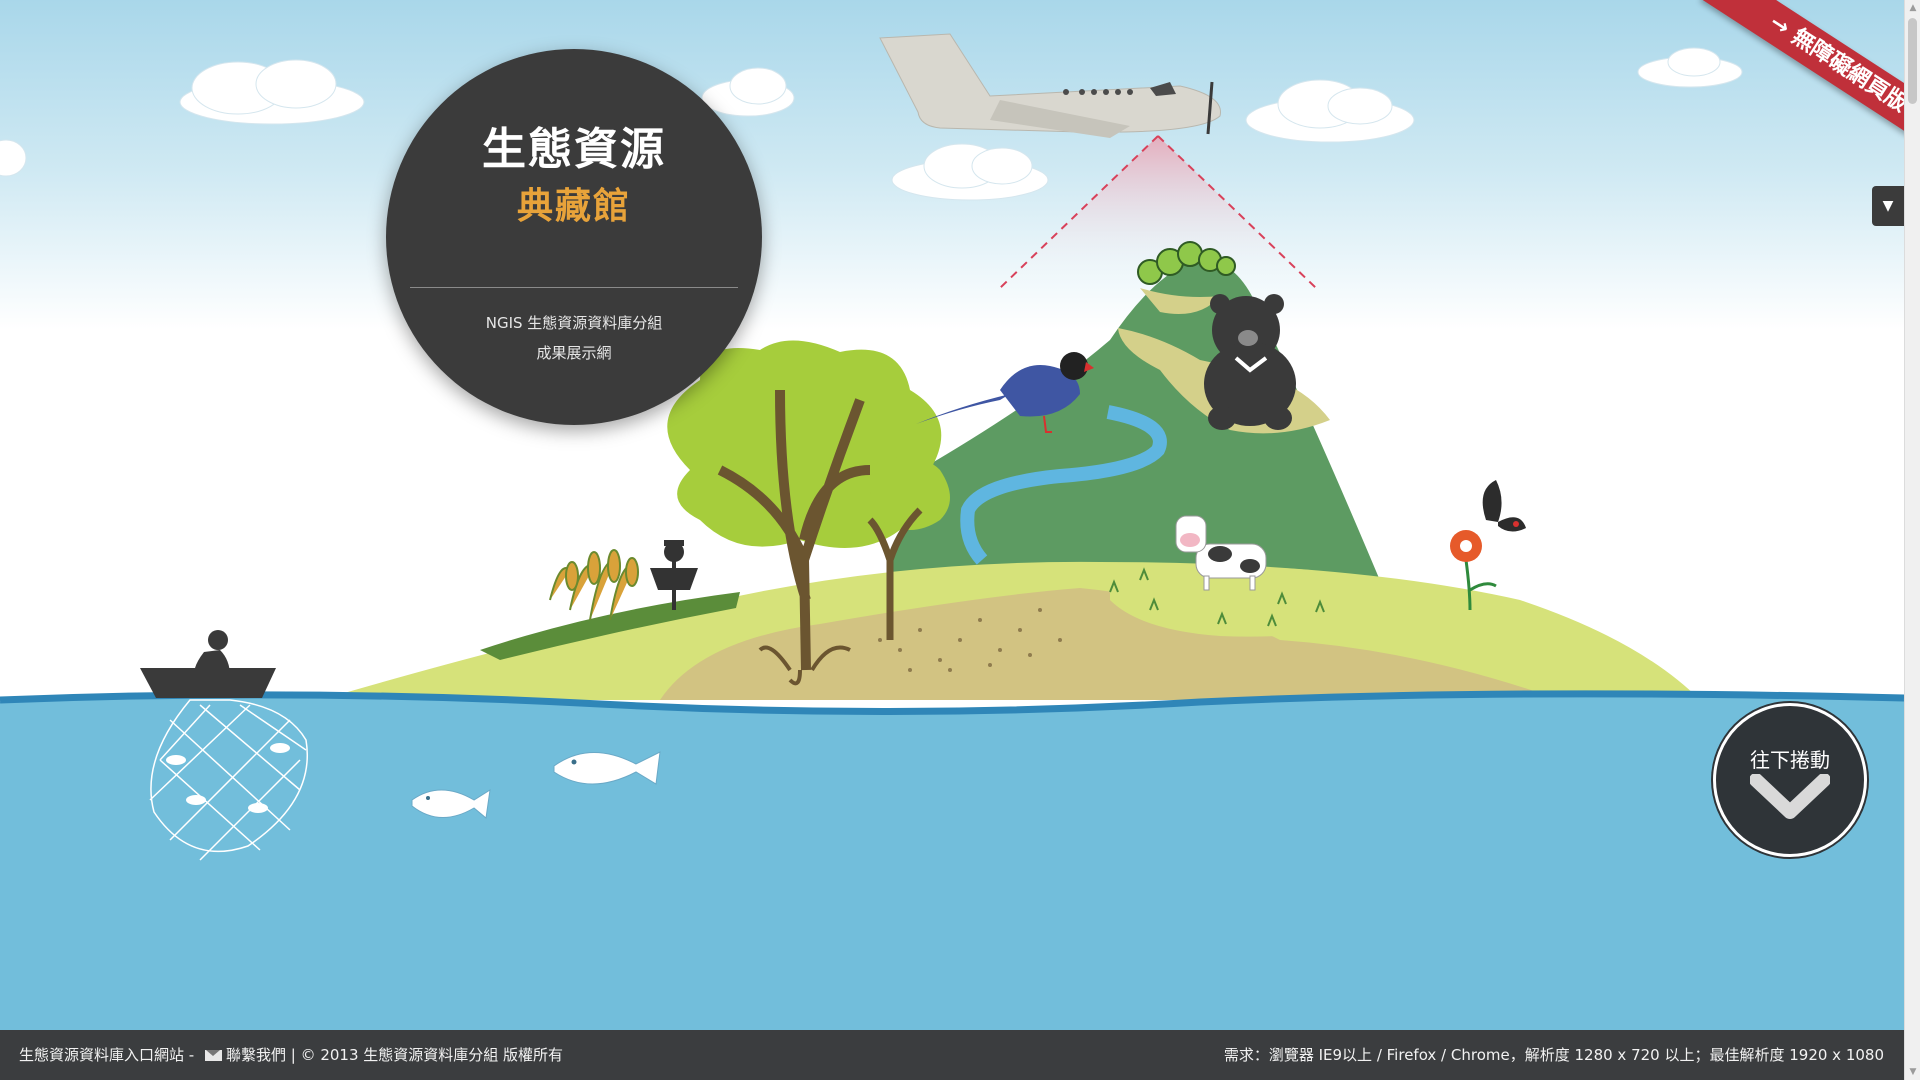 The height and width of the screenshot is (1080, 1920). What do you see at coordinates (256, 1055) in the screenshot?
I see `contact-link: 聯繫我們` at bounding box center [256, 1055].